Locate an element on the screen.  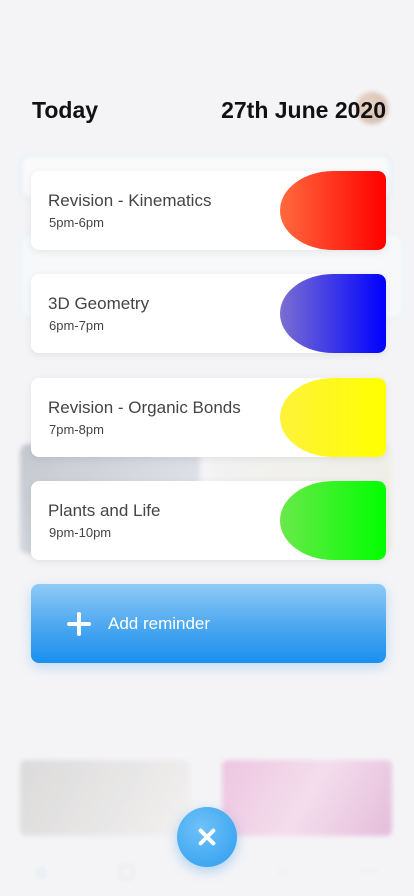
reminder-card: Plants and Life 9pm-10pm is located at coordinates (208, 520).